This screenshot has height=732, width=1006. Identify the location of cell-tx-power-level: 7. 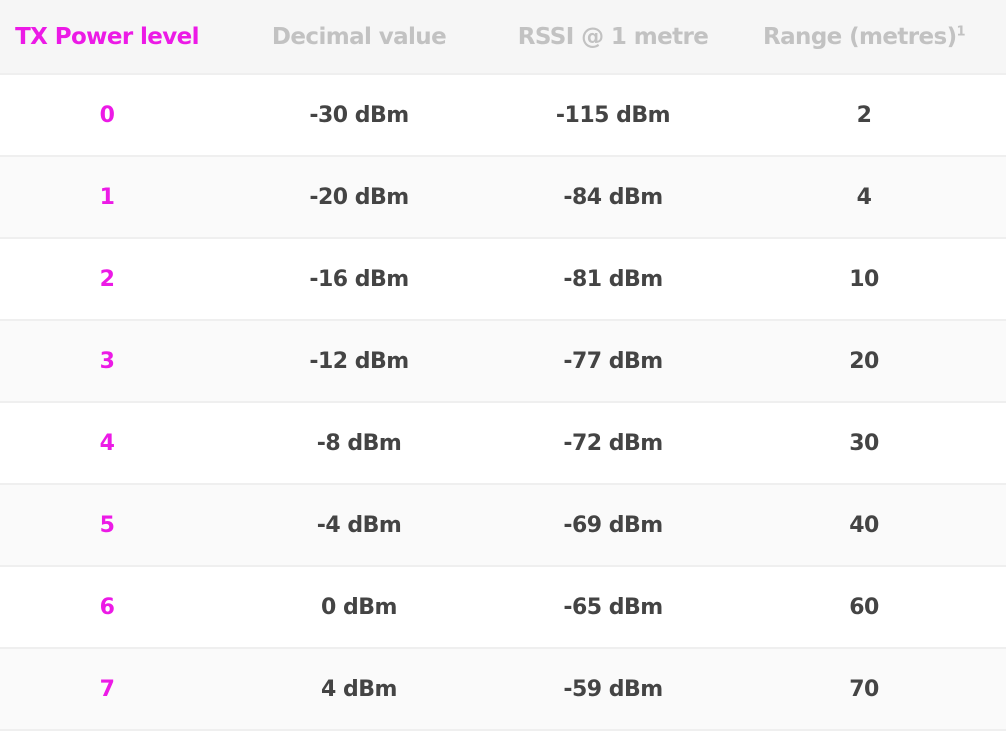
(107, 689).